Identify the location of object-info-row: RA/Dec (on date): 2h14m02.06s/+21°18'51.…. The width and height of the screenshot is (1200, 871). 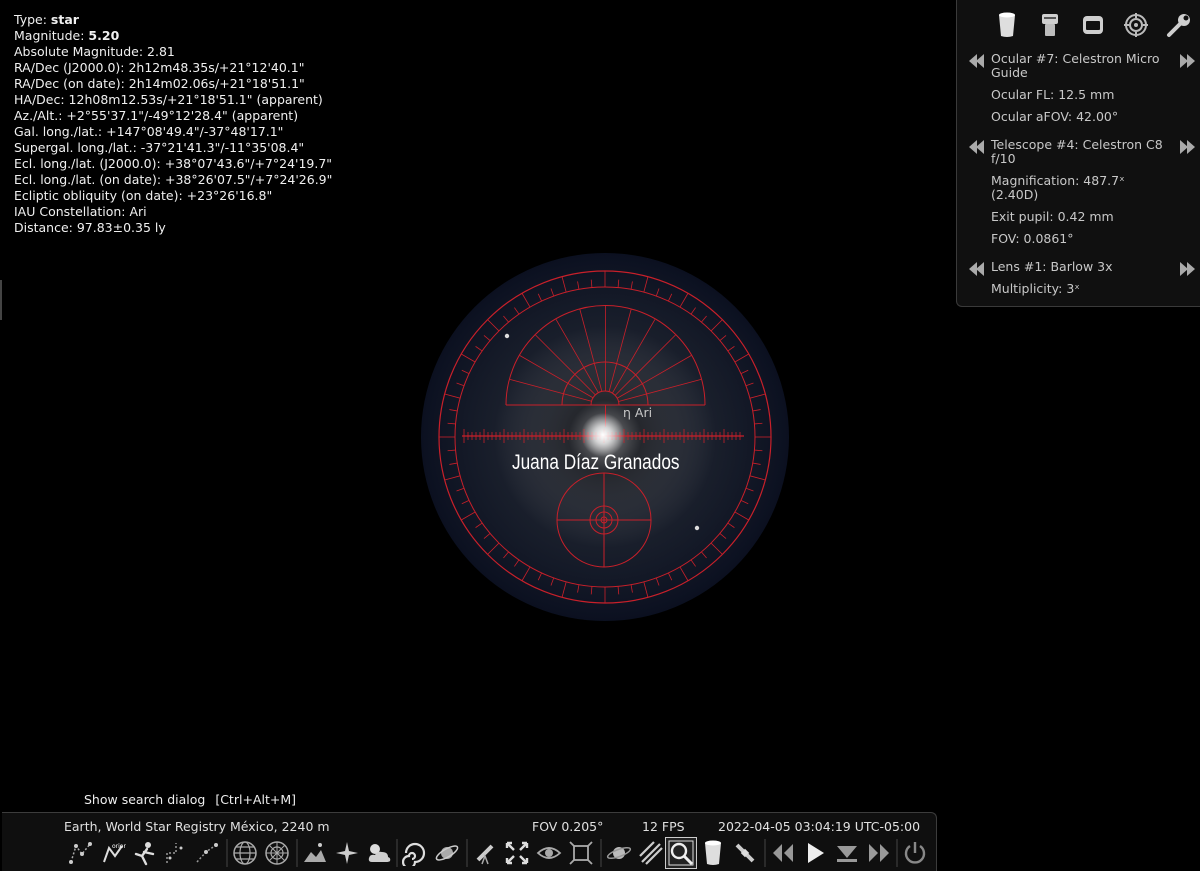
(173, 84).